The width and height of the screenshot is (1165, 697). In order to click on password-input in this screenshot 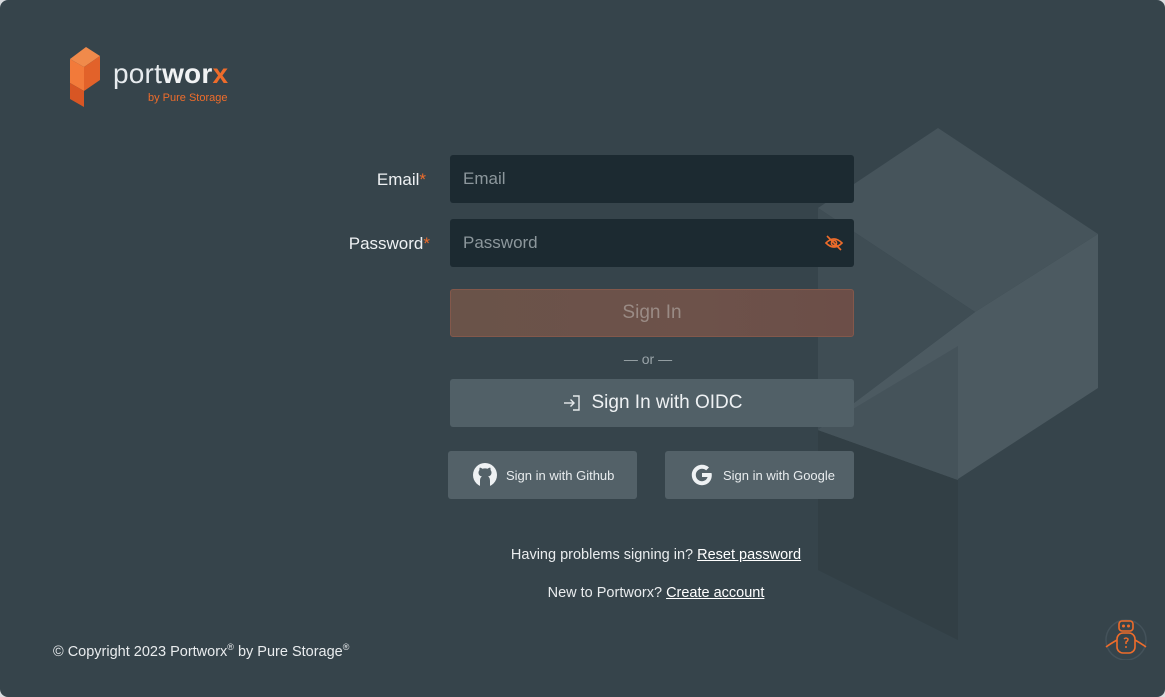, I will do `click(652, 243)`.